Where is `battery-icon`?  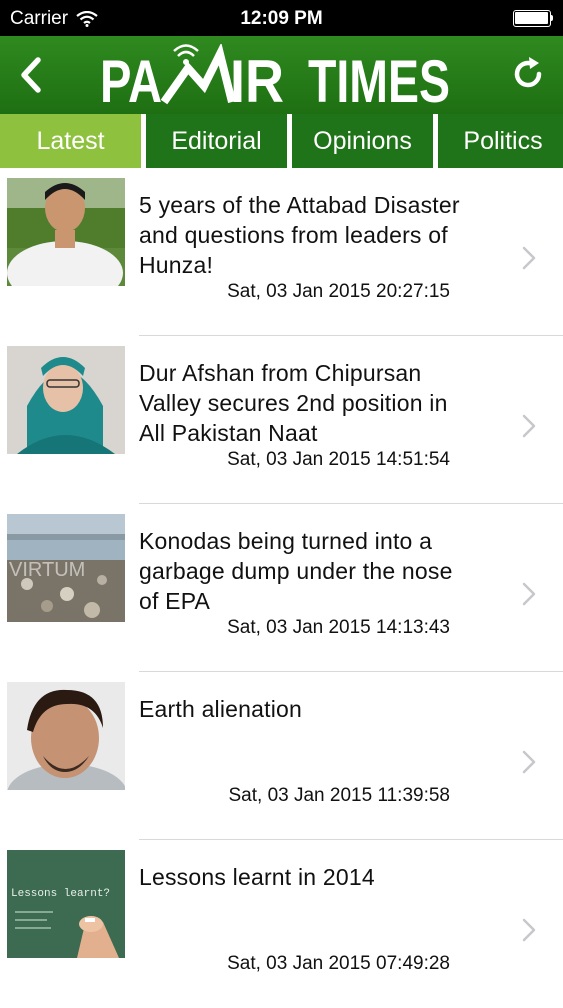 battery-icon is located at coordinates (533, 18).